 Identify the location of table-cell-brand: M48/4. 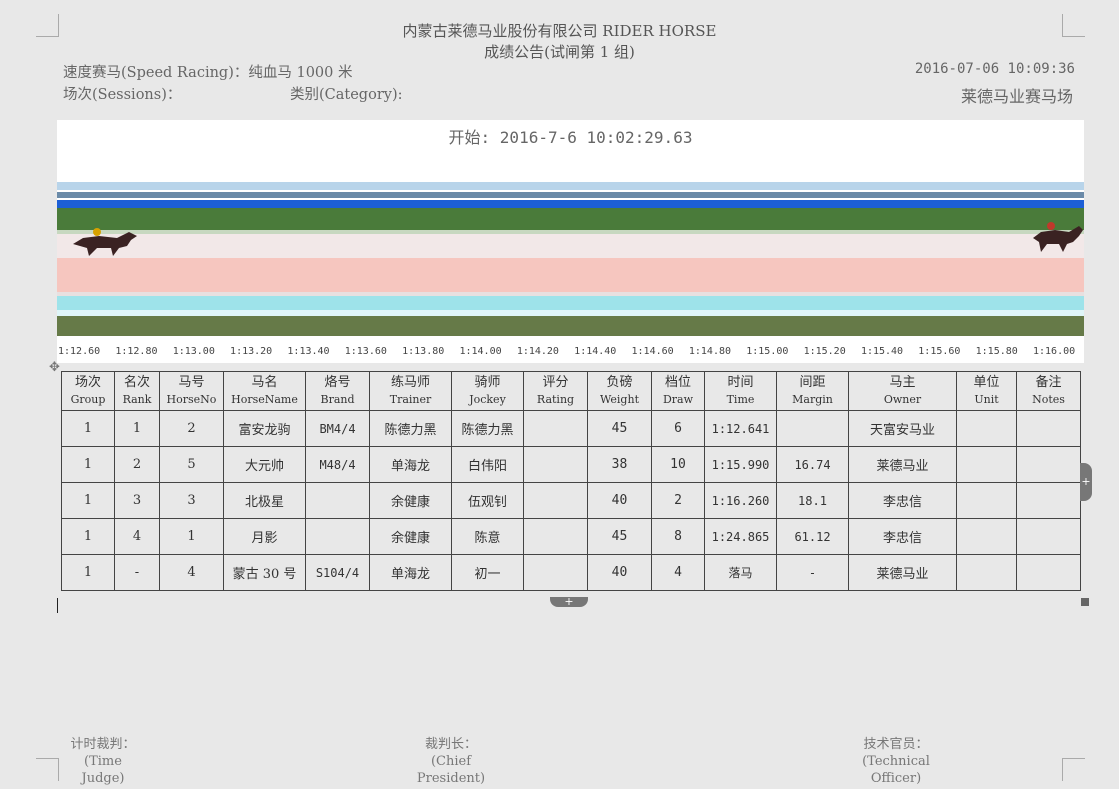
(337, 464).